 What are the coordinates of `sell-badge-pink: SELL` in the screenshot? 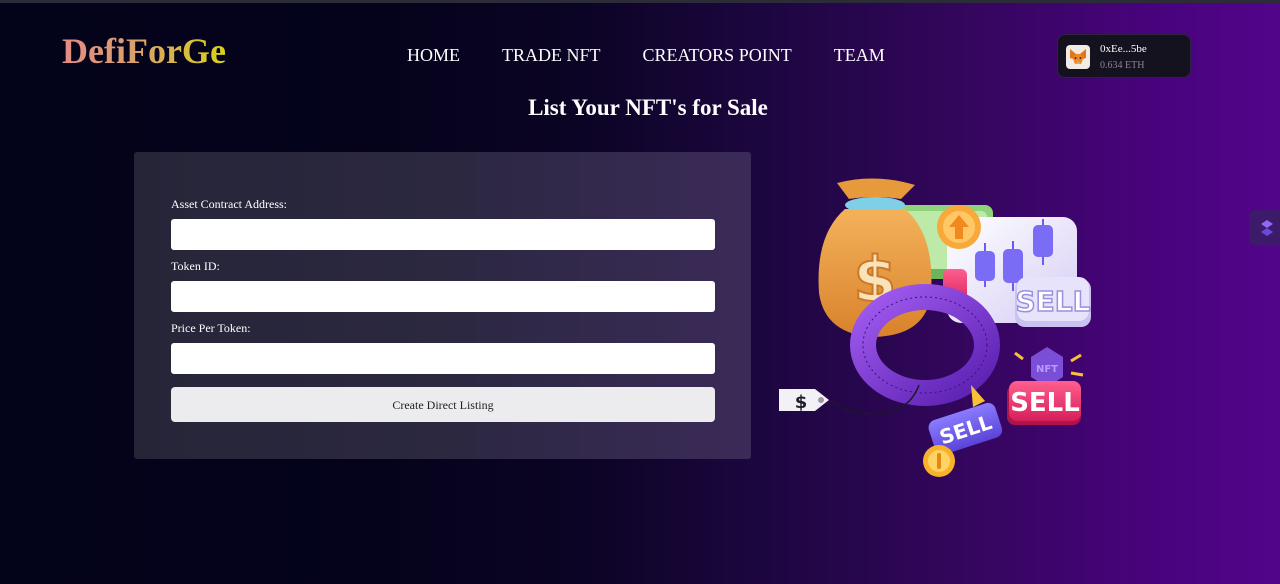 It's located at (1044, 403).